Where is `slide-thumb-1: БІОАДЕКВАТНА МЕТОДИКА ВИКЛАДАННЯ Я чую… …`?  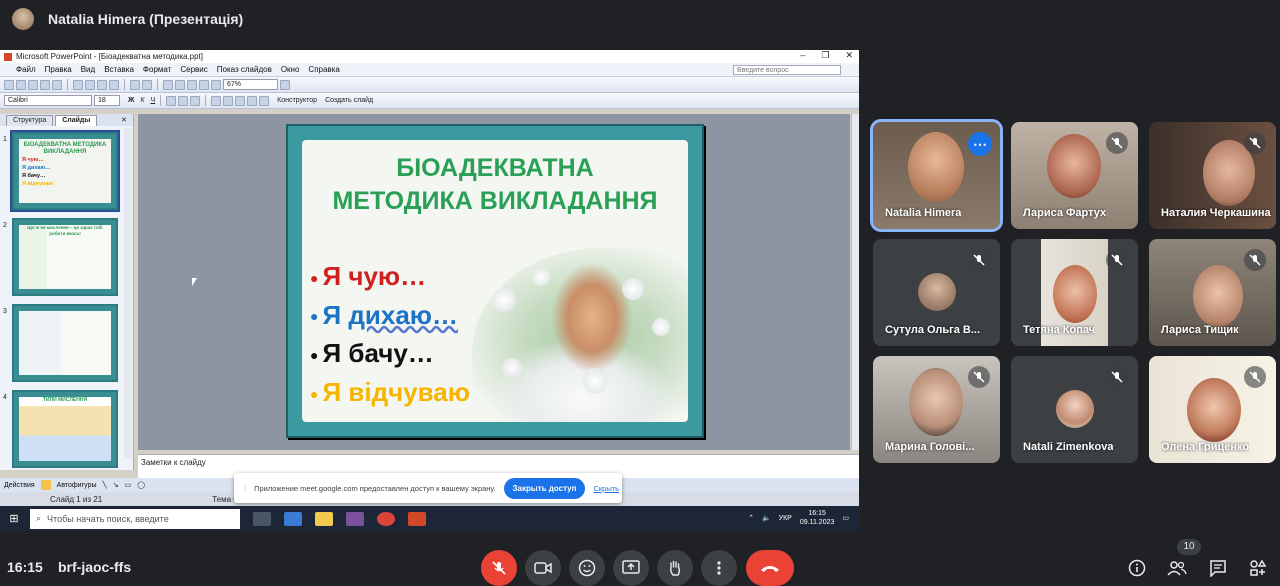
slide-thumb-1: БІОАДЕКВАТНА МЕТОДИКА ВИКЛАДАННЯ Я чую… … is located at coordinates (65, 171).